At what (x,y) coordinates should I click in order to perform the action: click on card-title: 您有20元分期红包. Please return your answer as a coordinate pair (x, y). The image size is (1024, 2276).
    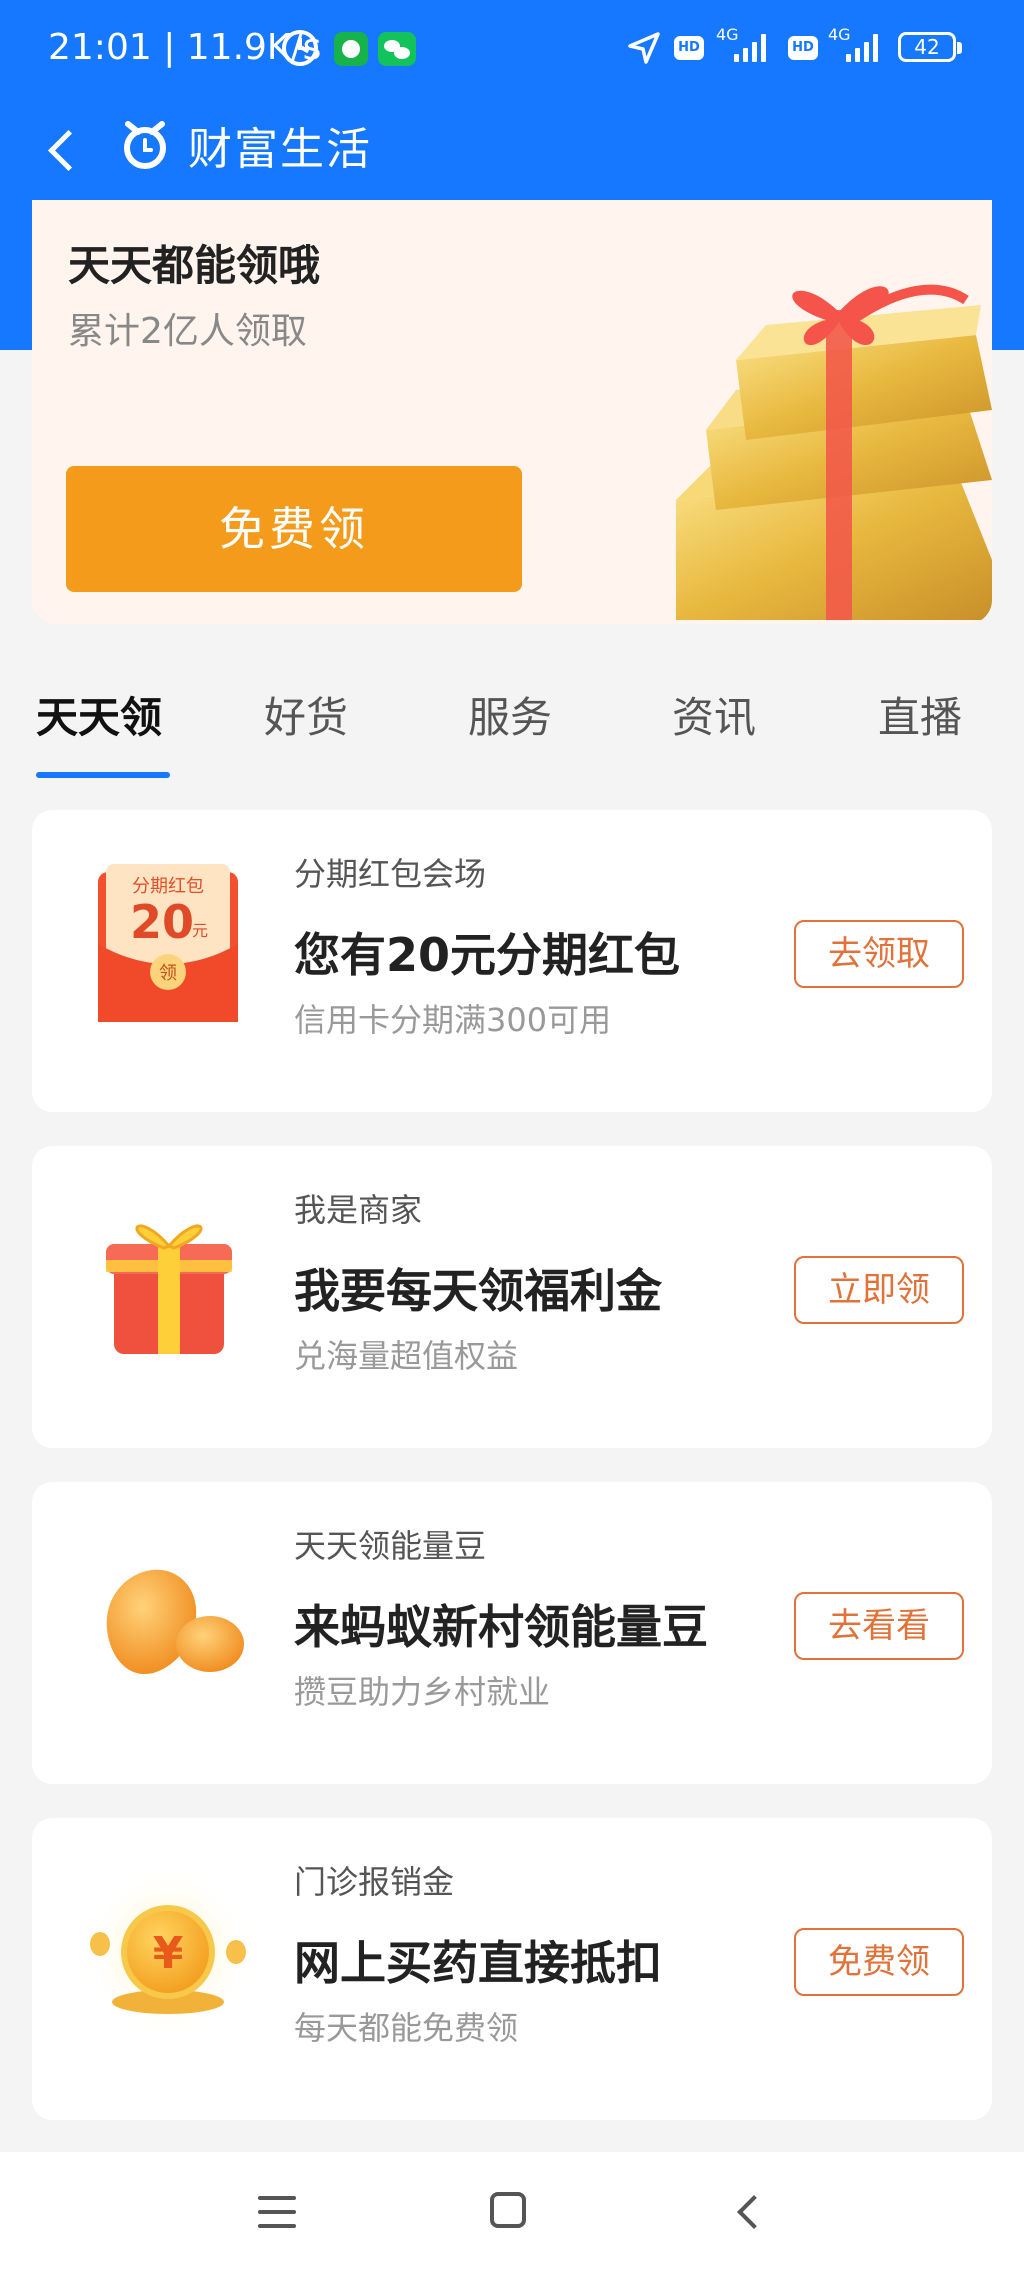
    Looking at the image, I should click on (487, 955).